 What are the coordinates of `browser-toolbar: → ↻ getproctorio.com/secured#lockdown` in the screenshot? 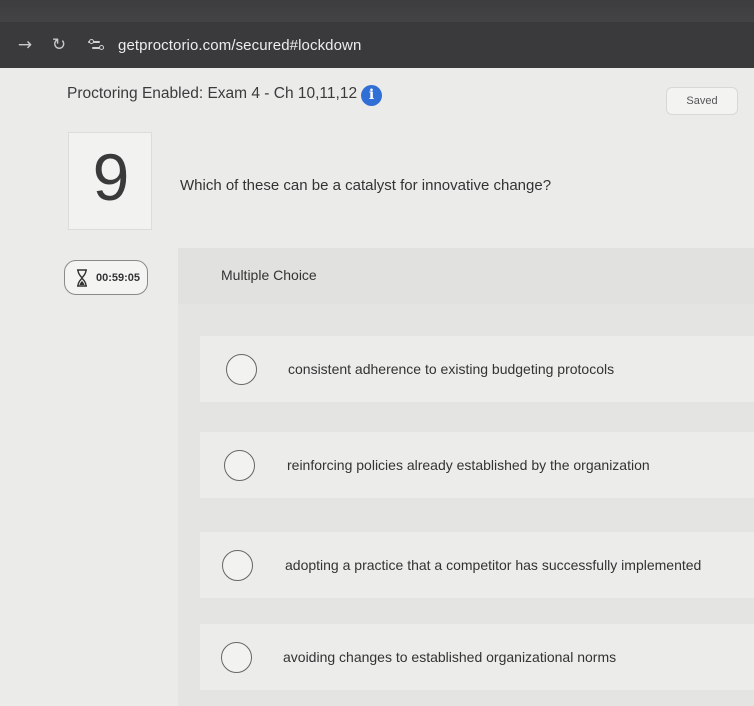 It's located at (377, 45).